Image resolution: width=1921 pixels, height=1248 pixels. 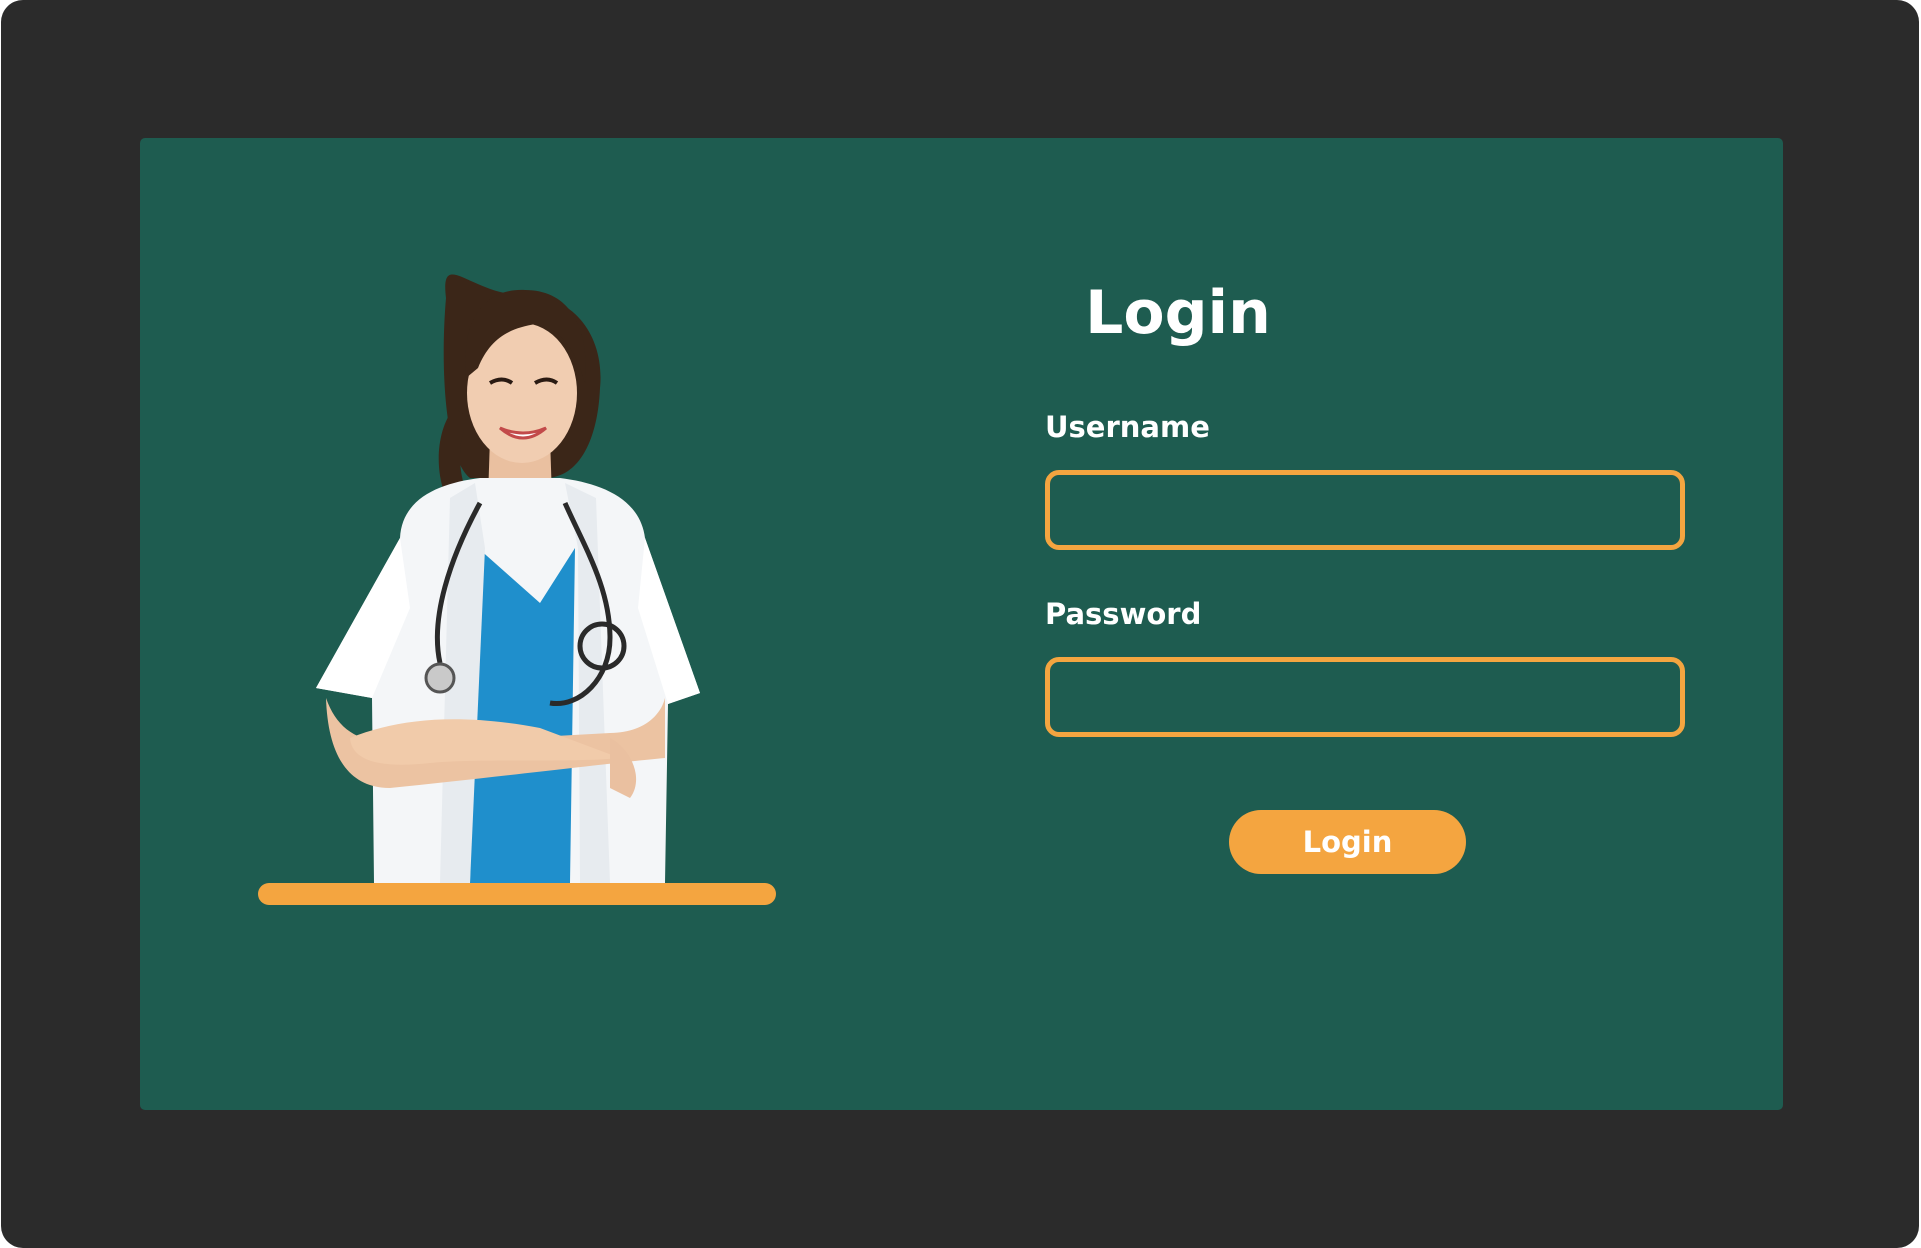 What do you see at coordinates (1123, 614) in the screenshot?
I see `password-label: Password` at bounding box center [1123, 614].